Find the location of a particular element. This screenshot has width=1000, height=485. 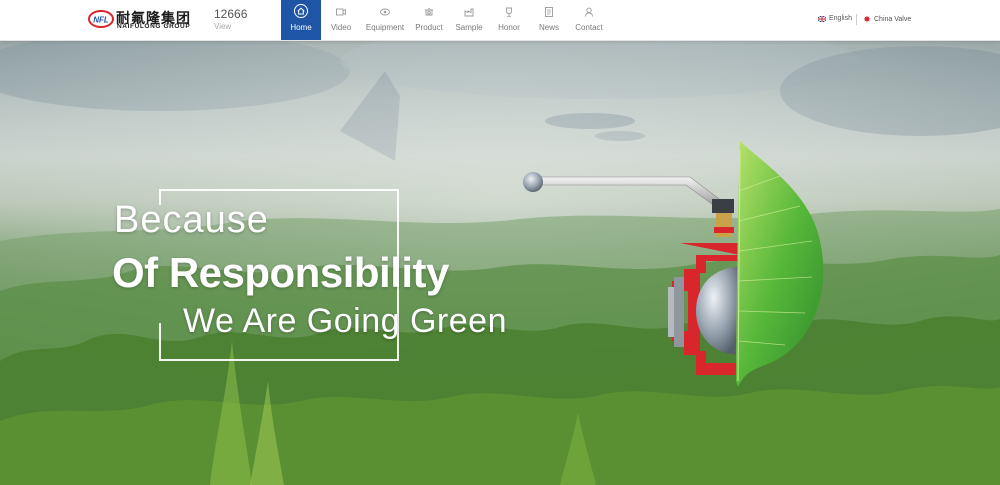

sample-icon is located at coordinates (469, 12).